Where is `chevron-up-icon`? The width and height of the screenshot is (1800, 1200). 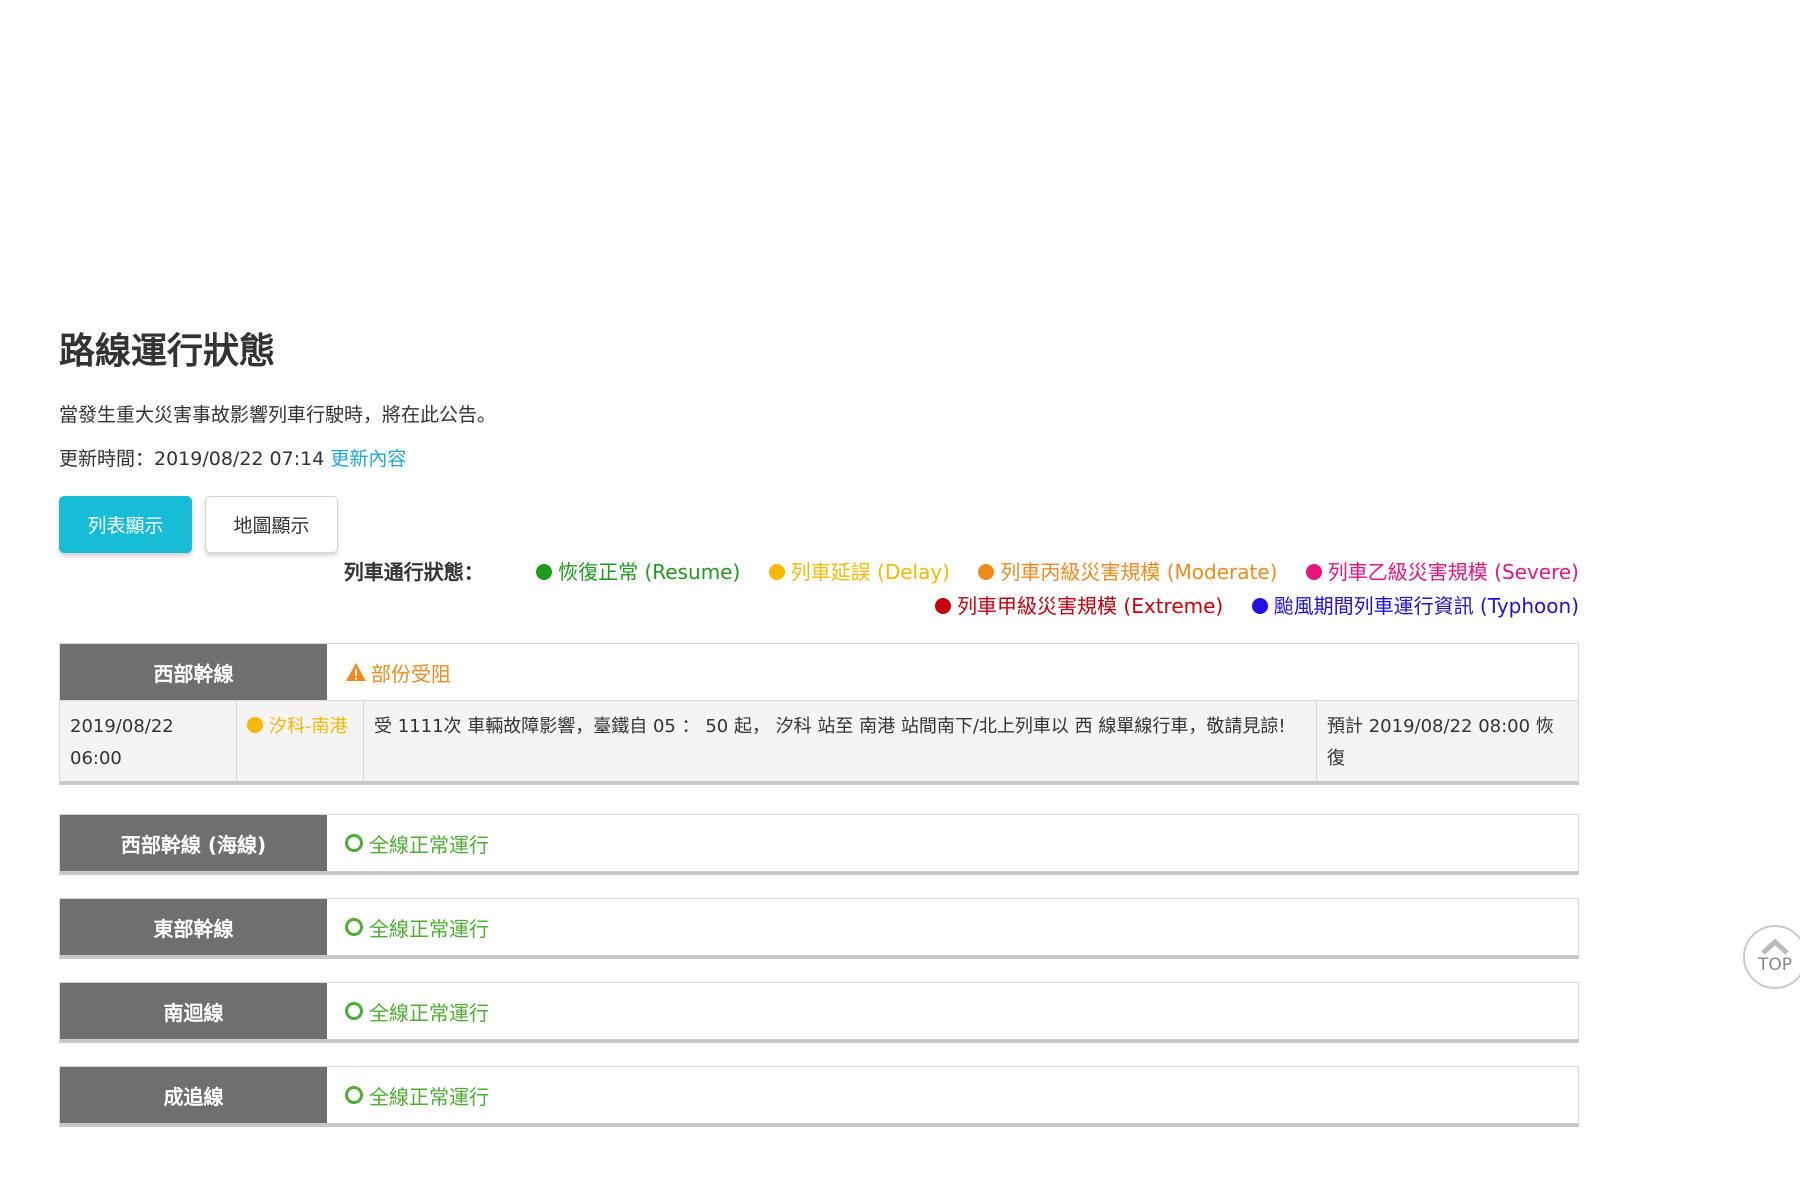 chevron-up-icon is located at coordinates (1775, 947).